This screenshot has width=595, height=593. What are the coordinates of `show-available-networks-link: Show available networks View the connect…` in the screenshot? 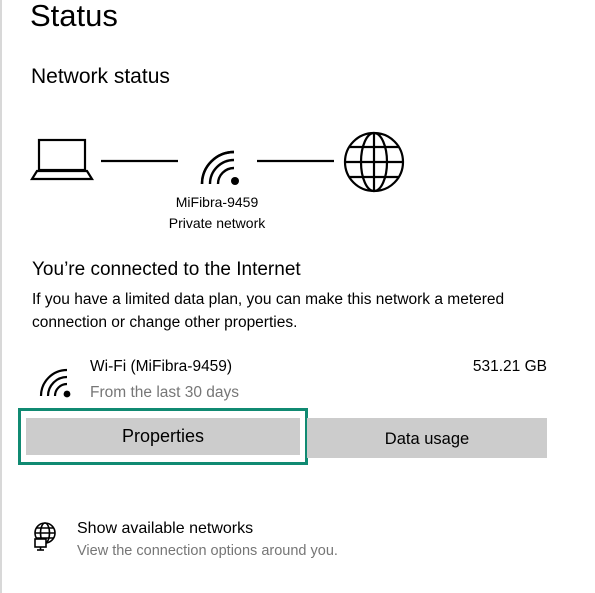 It's located at (290, 541).